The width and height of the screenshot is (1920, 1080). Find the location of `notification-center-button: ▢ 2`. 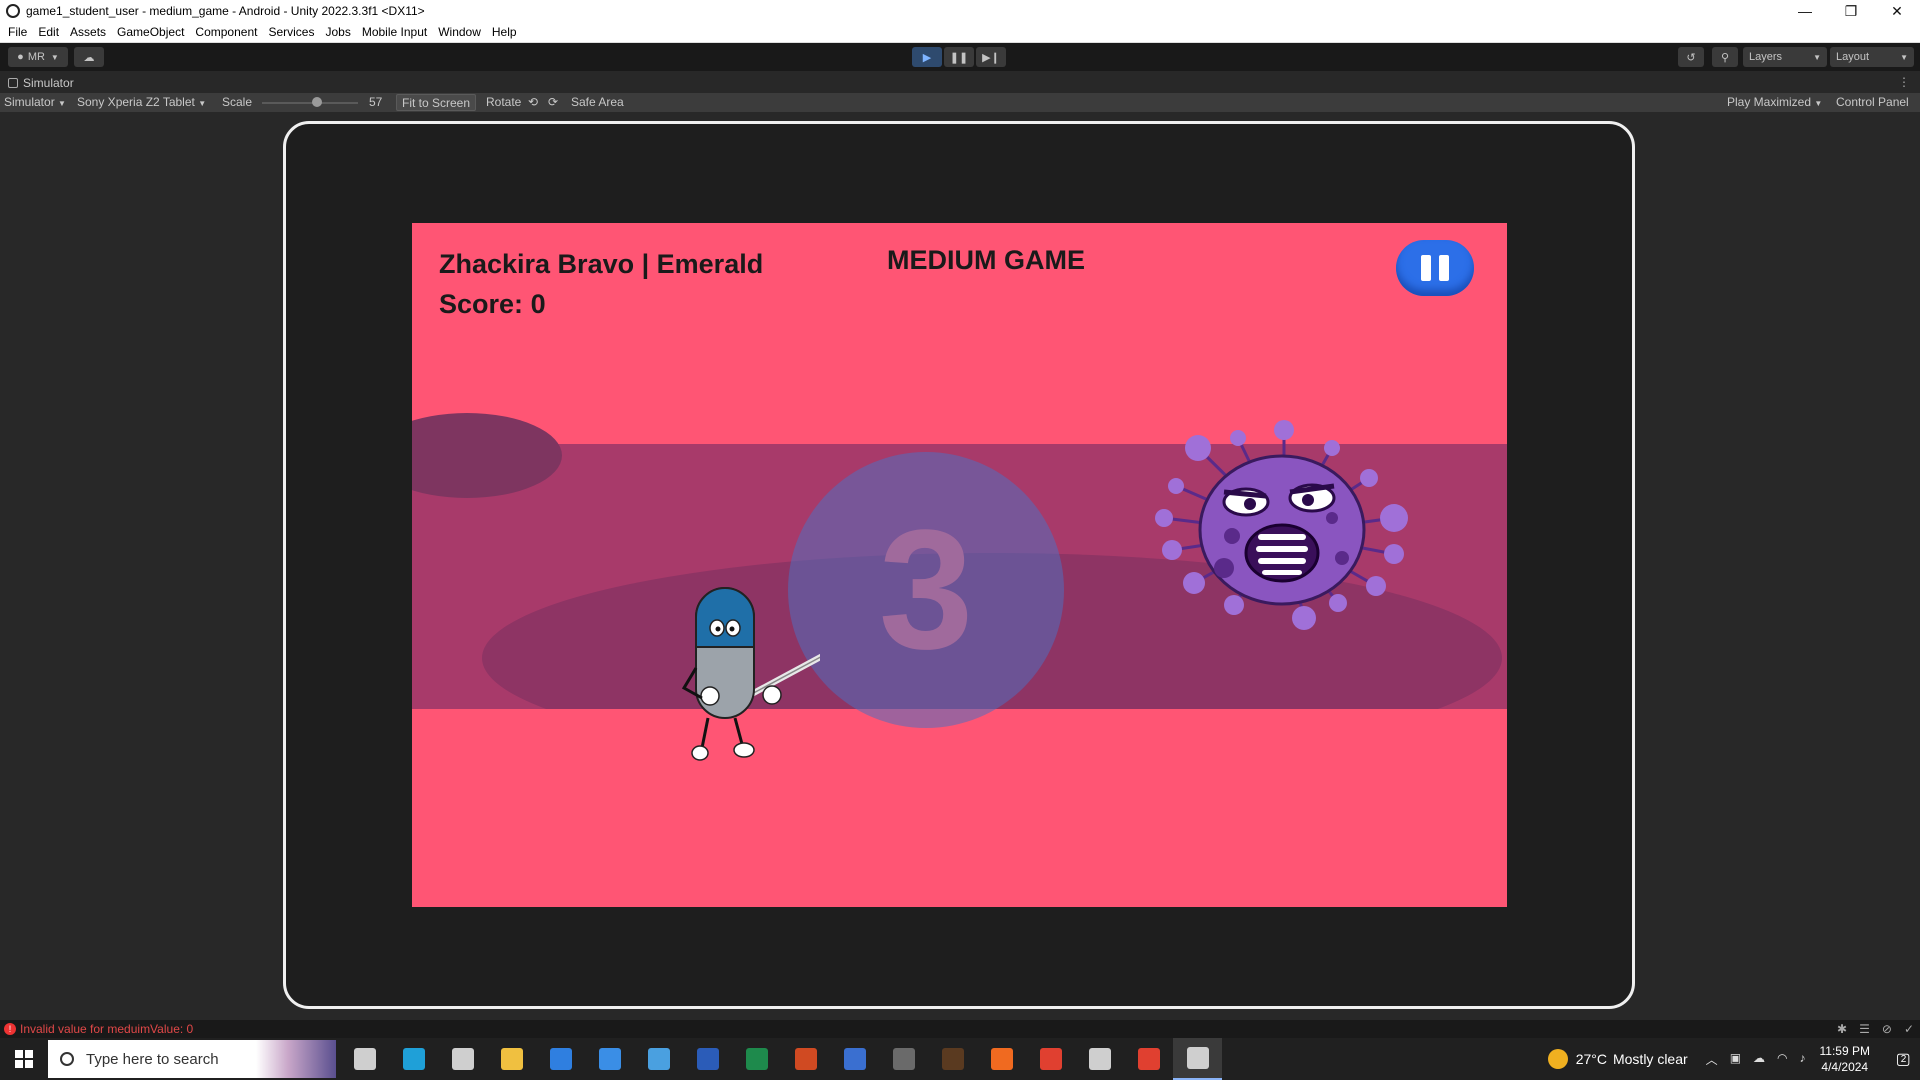

notification-center-button: ▢ 2 is located at coordinates (1901, 1059).